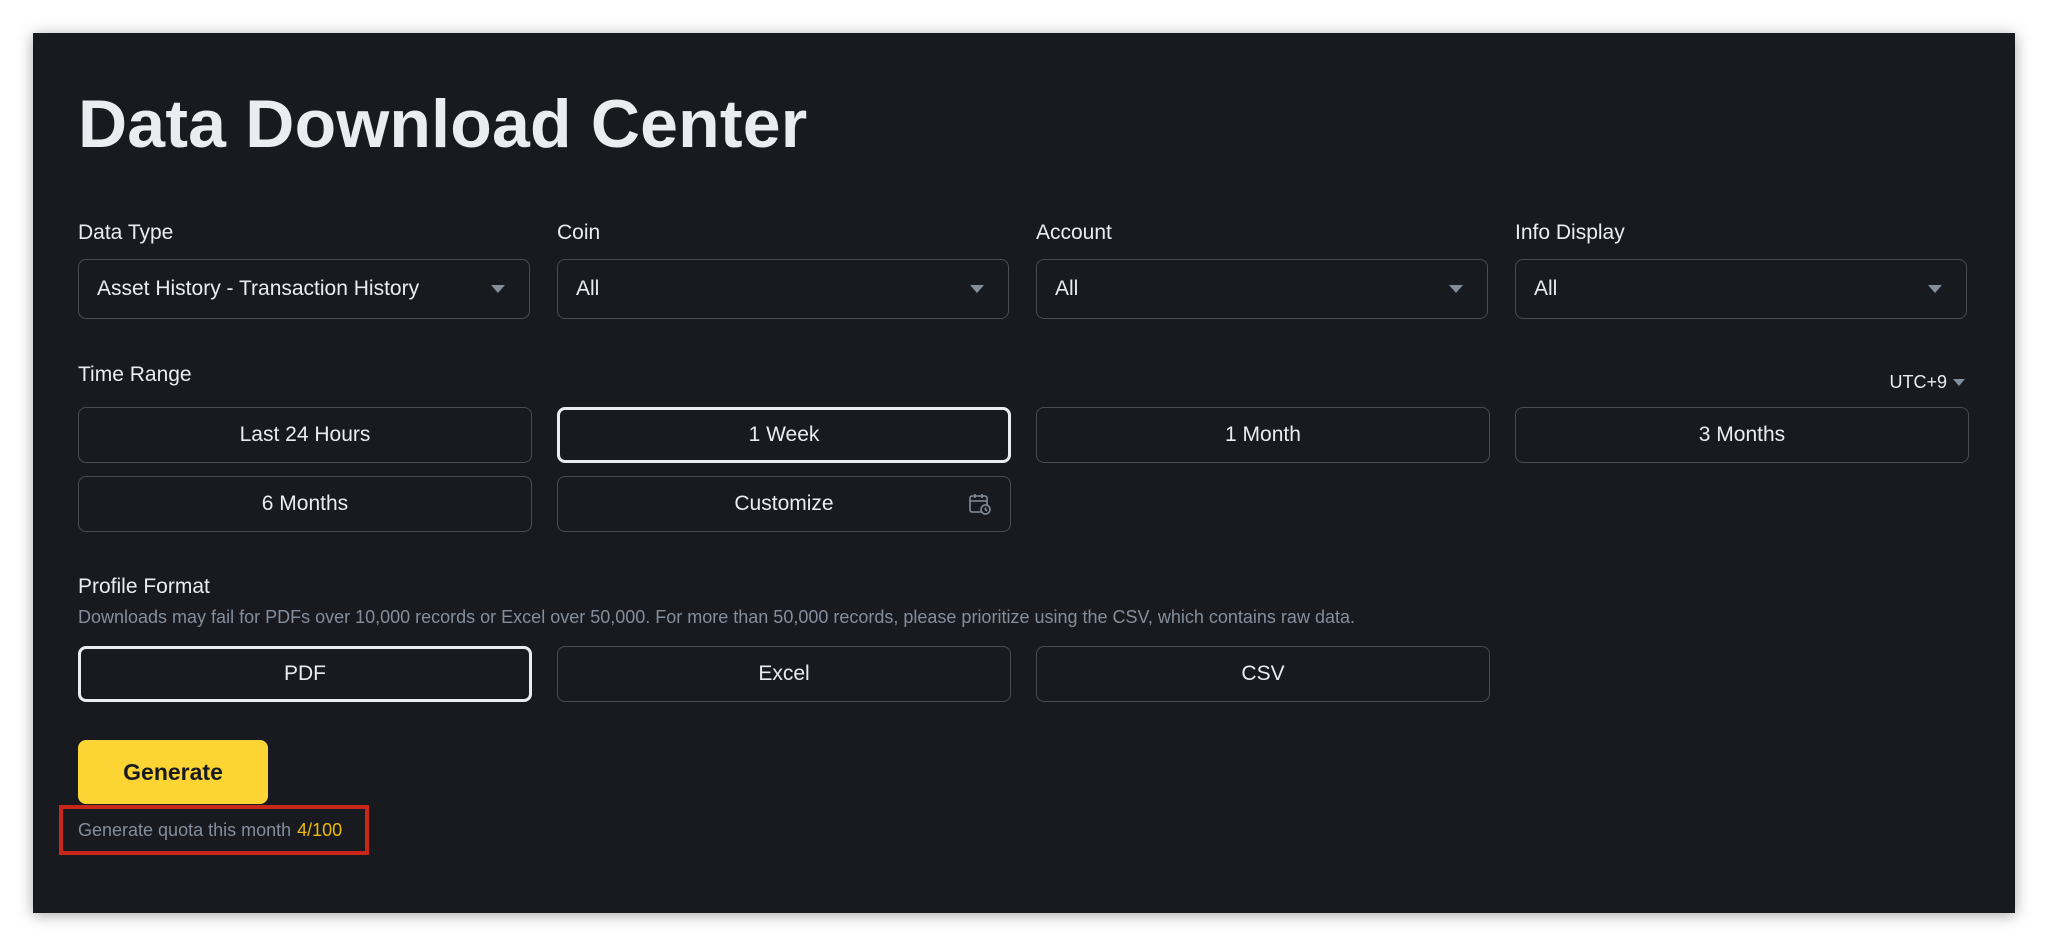  What do you see at coordinates (579, 232) in the screenshot?
I see `coin-label: Coin` at bounding box center [579, 232].